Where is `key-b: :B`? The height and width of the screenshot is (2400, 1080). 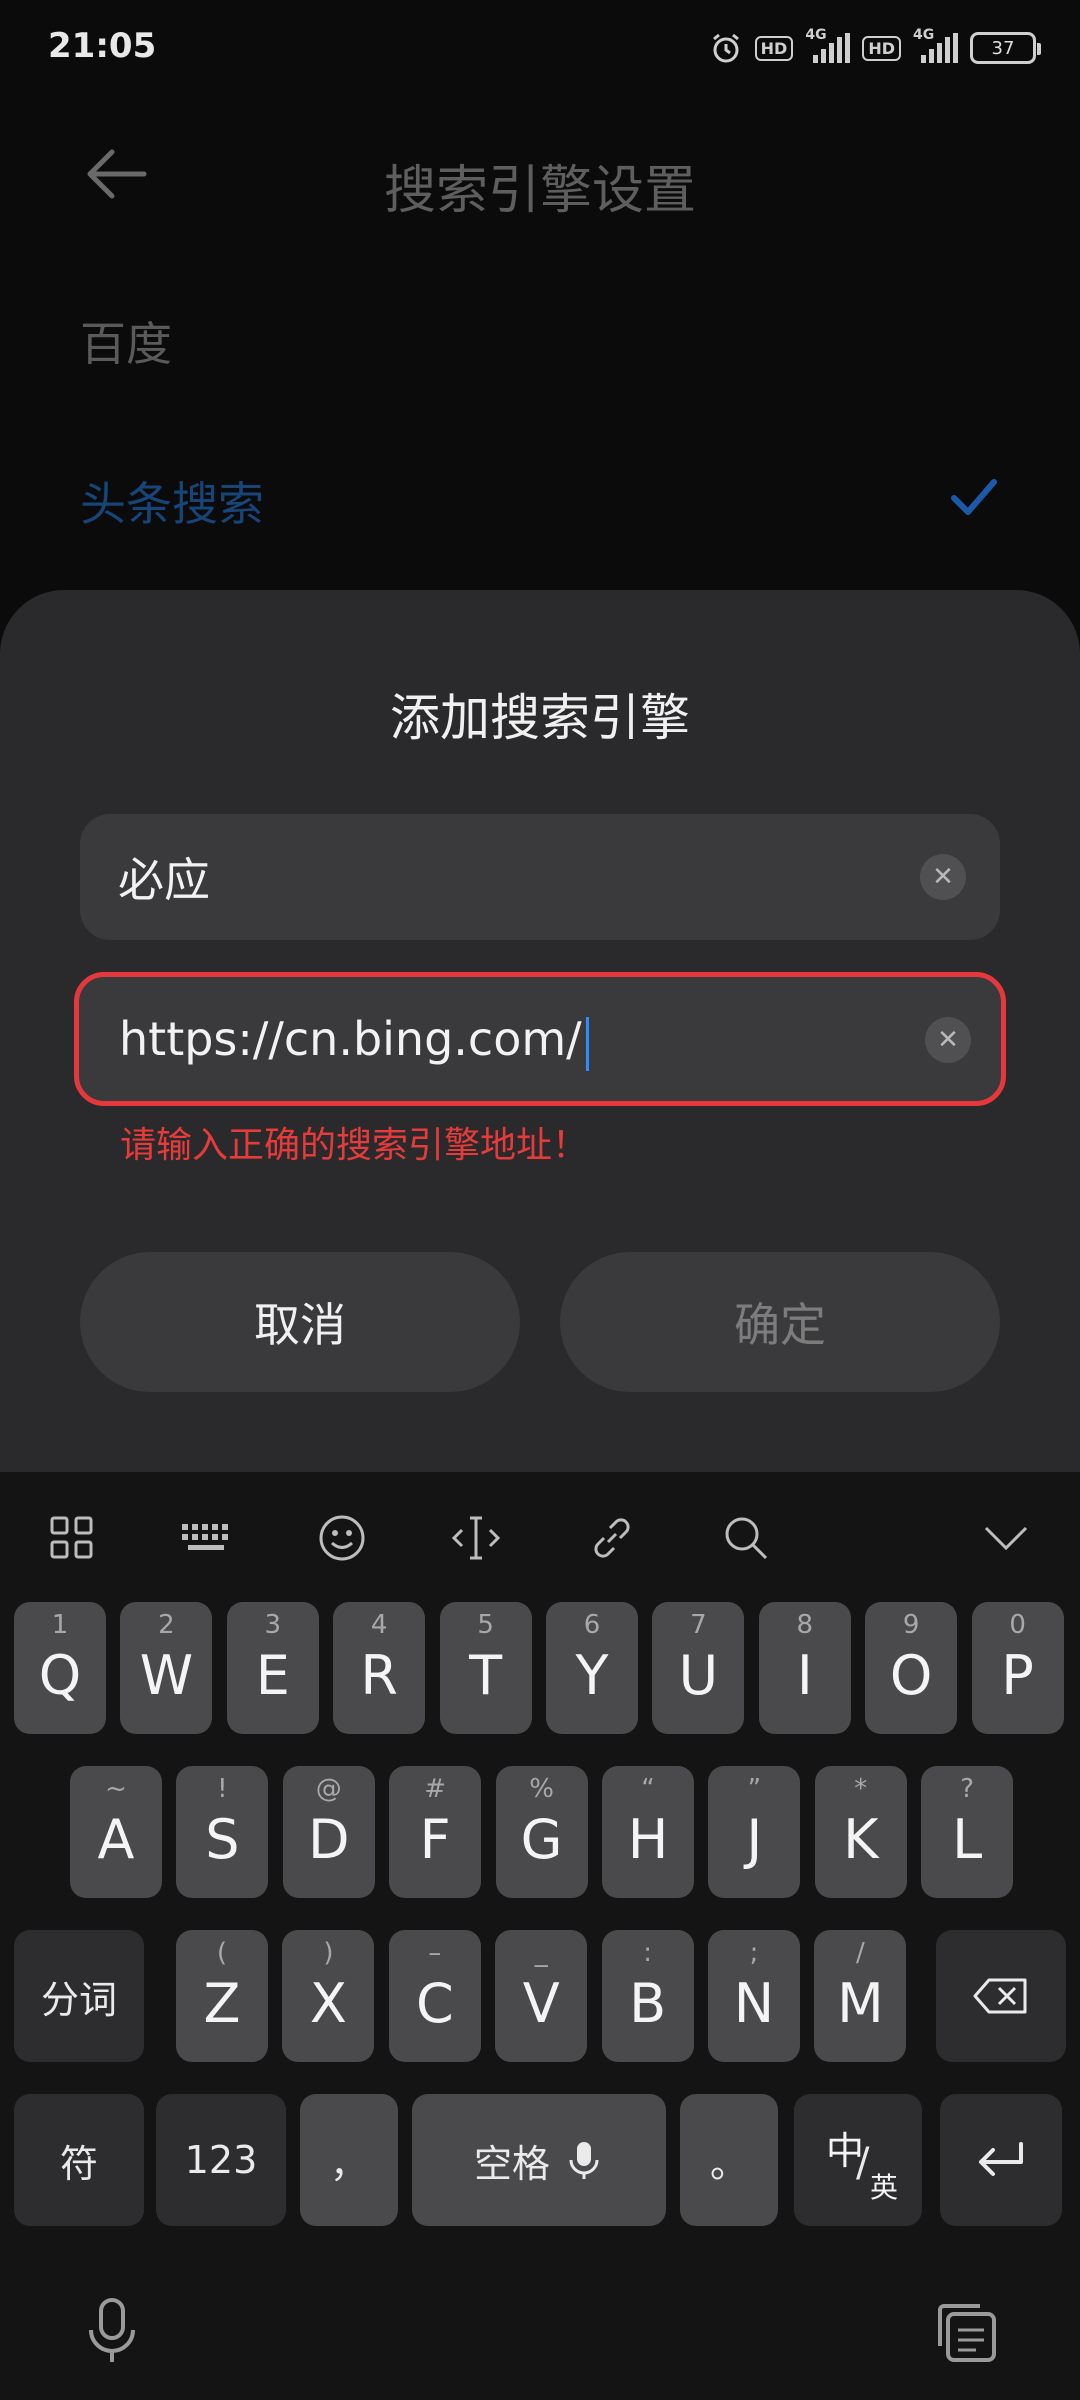
key-b: :B is located at coordinates (647, 1996).